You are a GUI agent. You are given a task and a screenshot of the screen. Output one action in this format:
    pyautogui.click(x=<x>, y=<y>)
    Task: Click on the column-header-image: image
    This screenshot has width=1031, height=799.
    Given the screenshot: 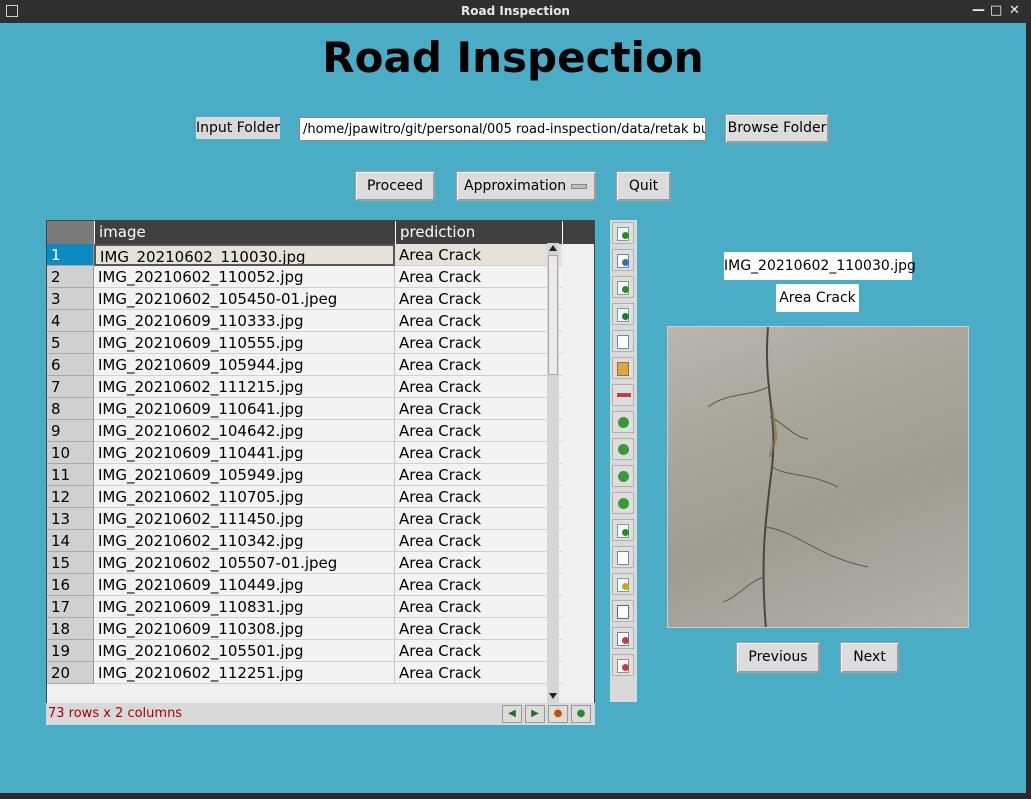 What is the action you would take?
    pyautogui.click(x=244, y=232)
    